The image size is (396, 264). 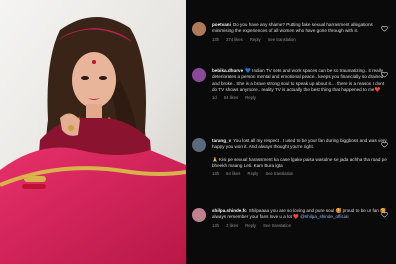 What do you see at coordinates (233, 173) in the screenshot?
I see `comment-likes: 64 likes` at bounding box center [233, 173].